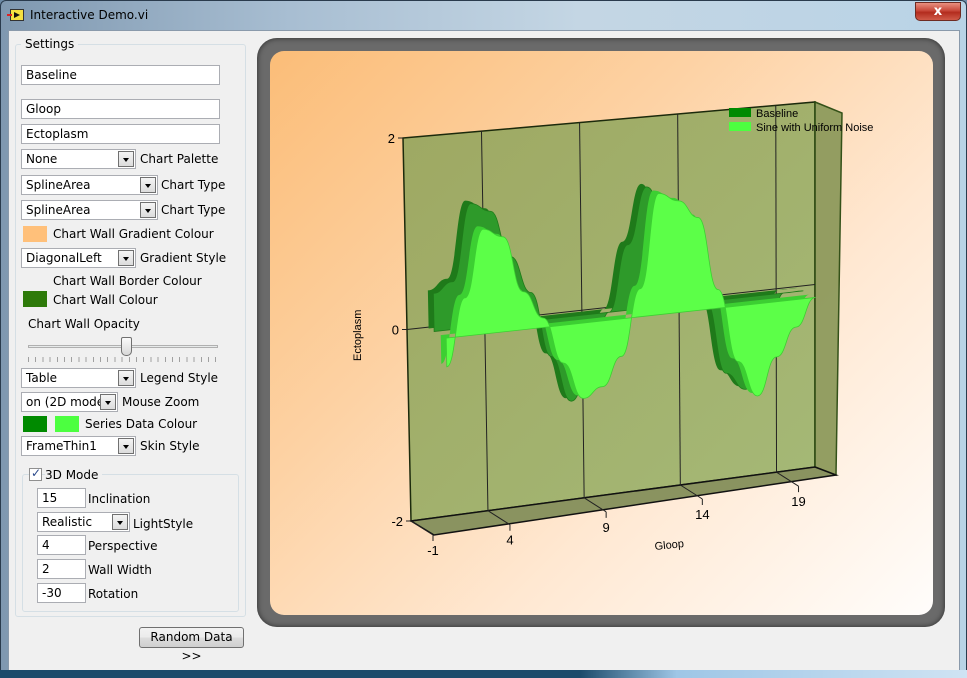  Describe the element at coordinates (35, 299) in the screenshot. I see `wall-colour-swatch` at that location.